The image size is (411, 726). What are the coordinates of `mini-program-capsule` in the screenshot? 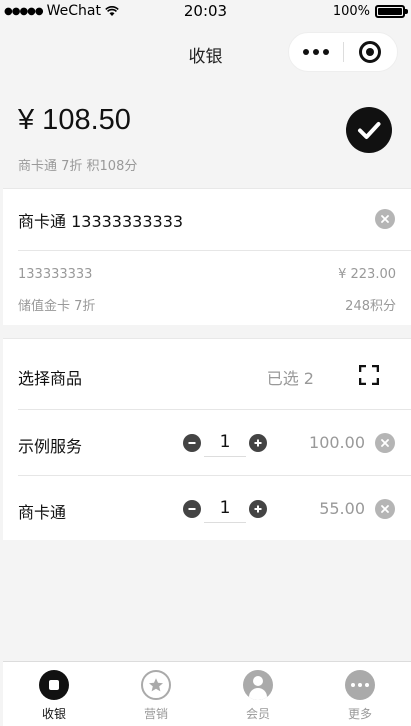 It's located at (343, 52).